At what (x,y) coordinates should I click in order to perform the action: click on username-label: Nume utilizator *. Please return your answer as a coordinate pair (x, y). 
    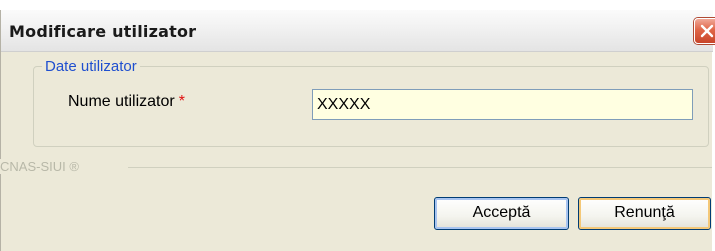
    Looking at the image, I should click on (126, 102).